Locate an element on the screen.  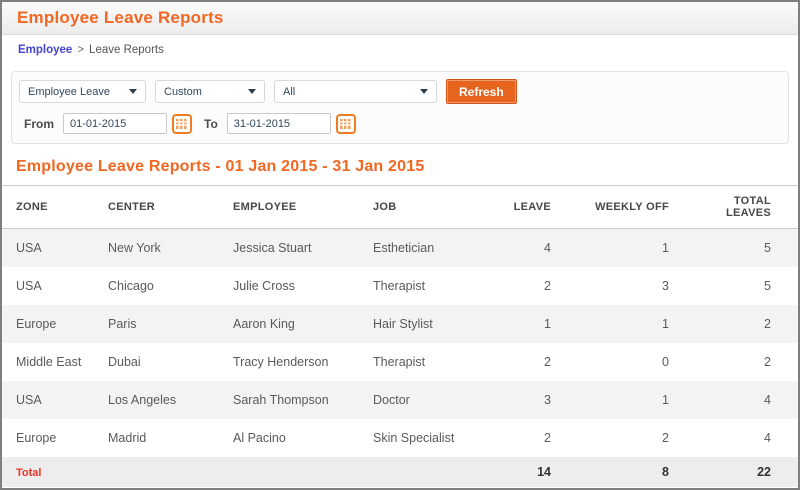
breadcrumb-current: Leave Reports is located at coordinates (126, 50).